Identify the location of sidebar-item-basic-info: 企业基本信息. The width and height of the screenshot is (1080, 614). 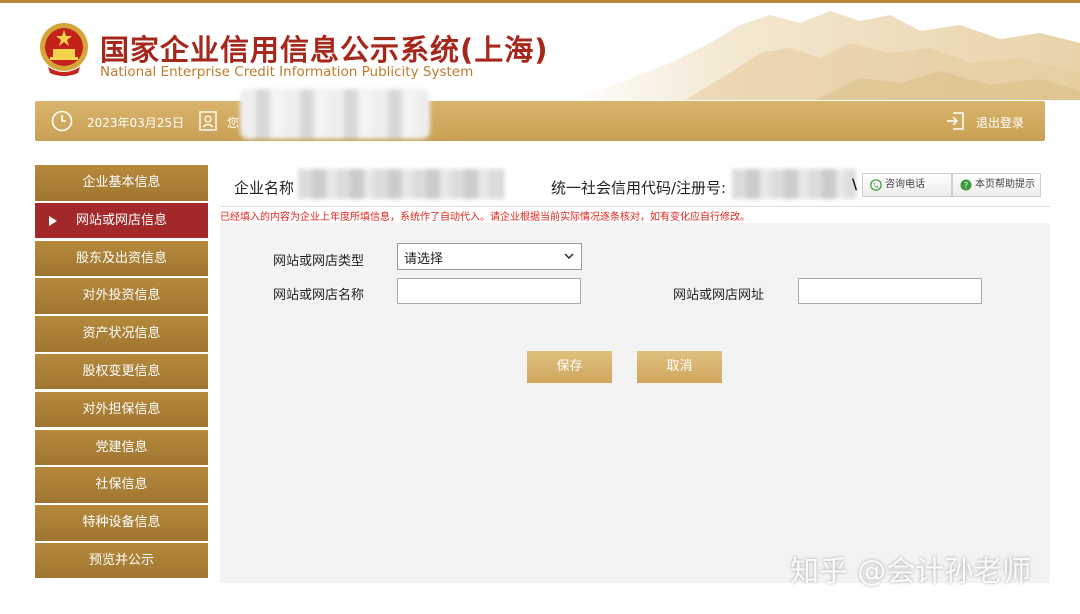
(121, 183).